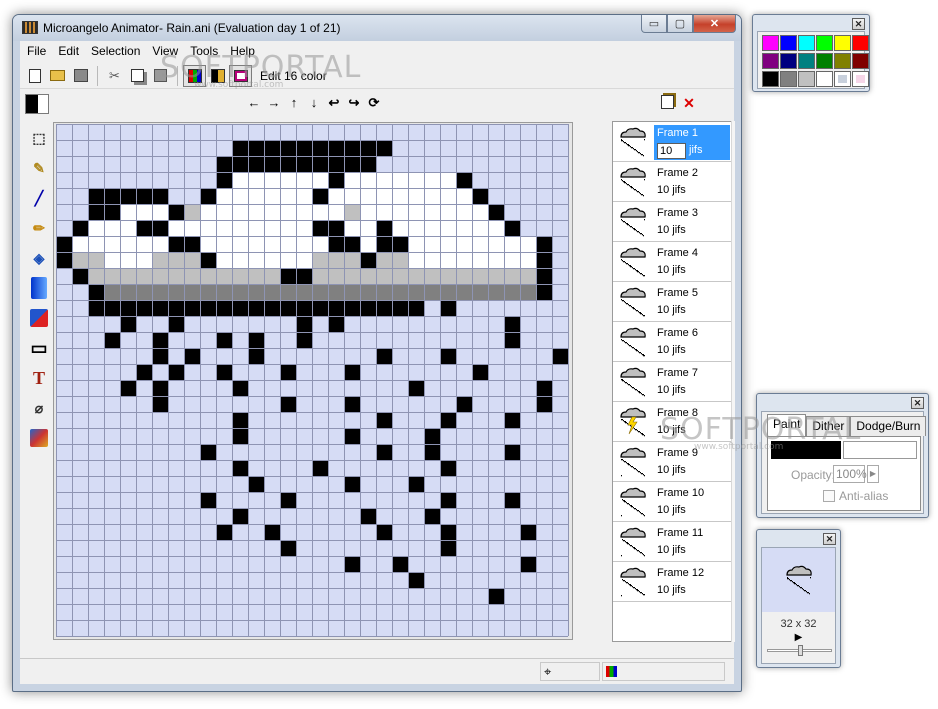 The height and width of the screenshot is (709, 938). I want to click on paste-icon, so click(160, 76).